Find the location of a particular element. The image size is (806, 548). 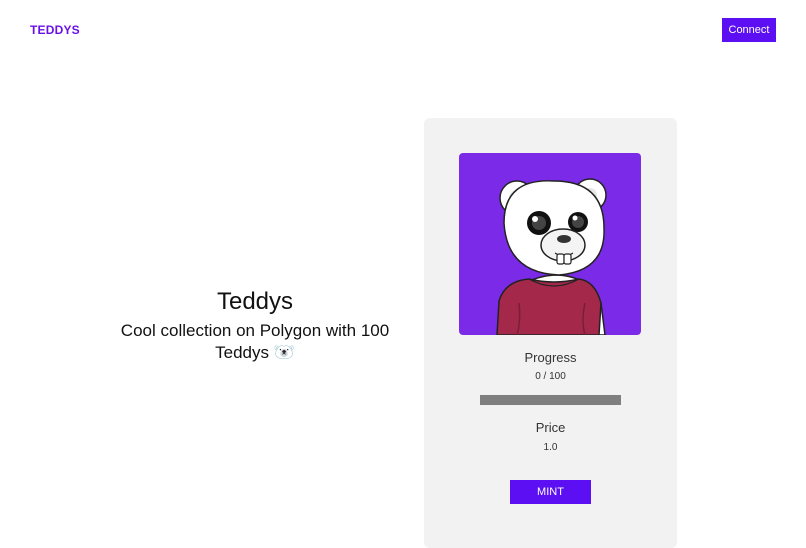

nft-preview-image is located at coordinates (550, 244).